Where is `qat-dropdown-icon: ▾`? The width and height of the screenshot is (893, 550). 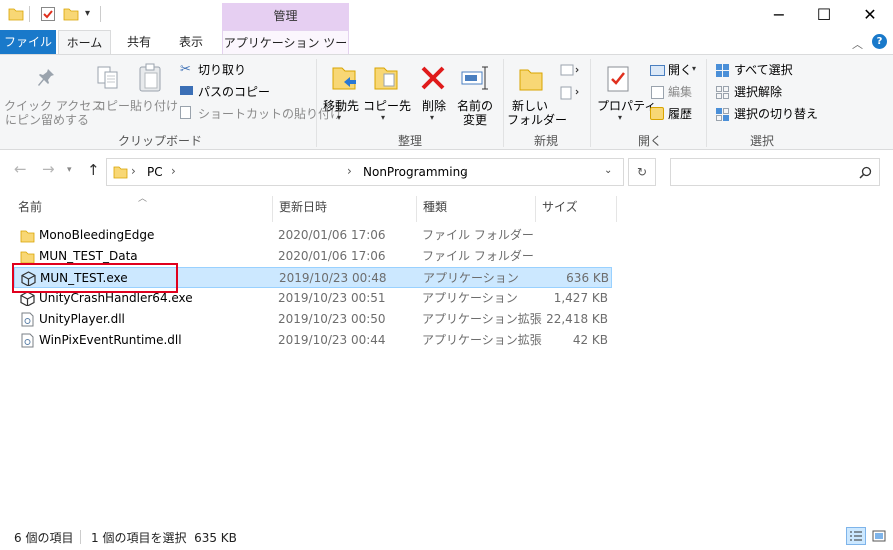 qat-dropdown-icon: ▾ is located at coordinates (87, 13).